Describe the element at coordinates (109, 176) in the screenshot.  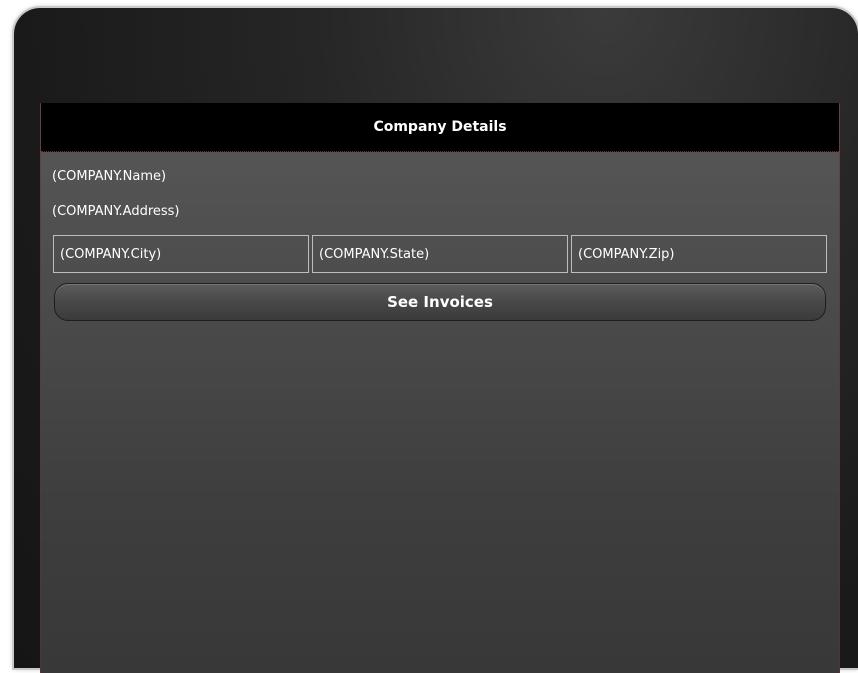
I see `company-name-label: (COMPANY.Name)` at that location.